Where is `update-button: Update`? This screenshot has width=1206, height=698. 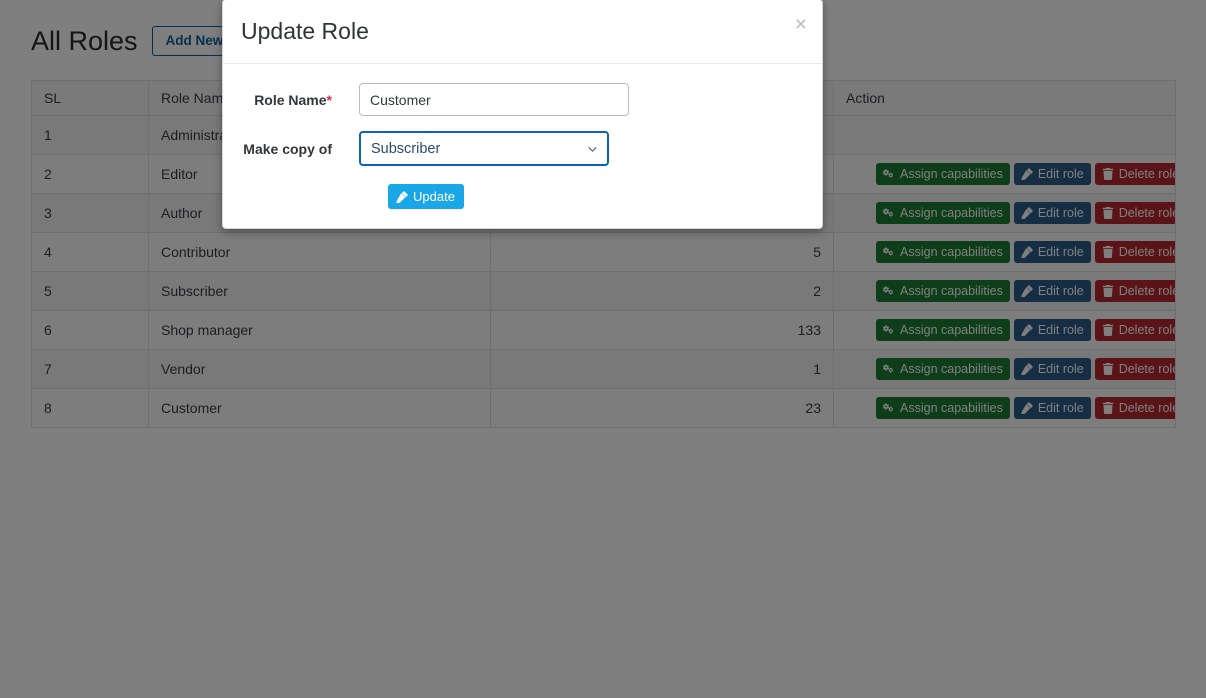
update-button: Update is located at coordinates (426, 196).